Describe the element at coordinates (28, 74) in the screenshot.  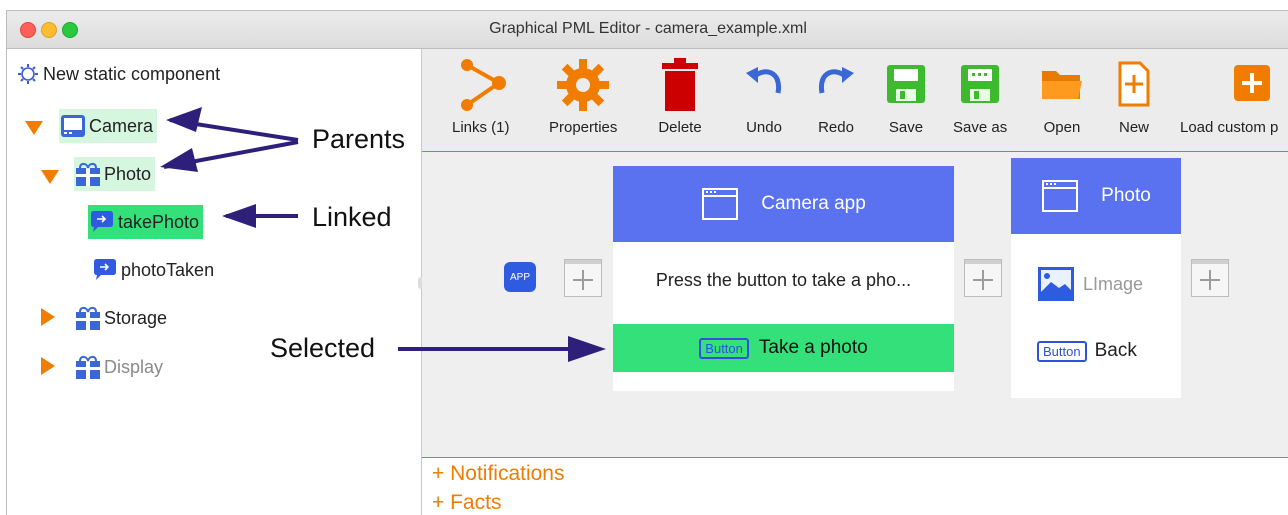
I see `gear-outline-icon` at that location.